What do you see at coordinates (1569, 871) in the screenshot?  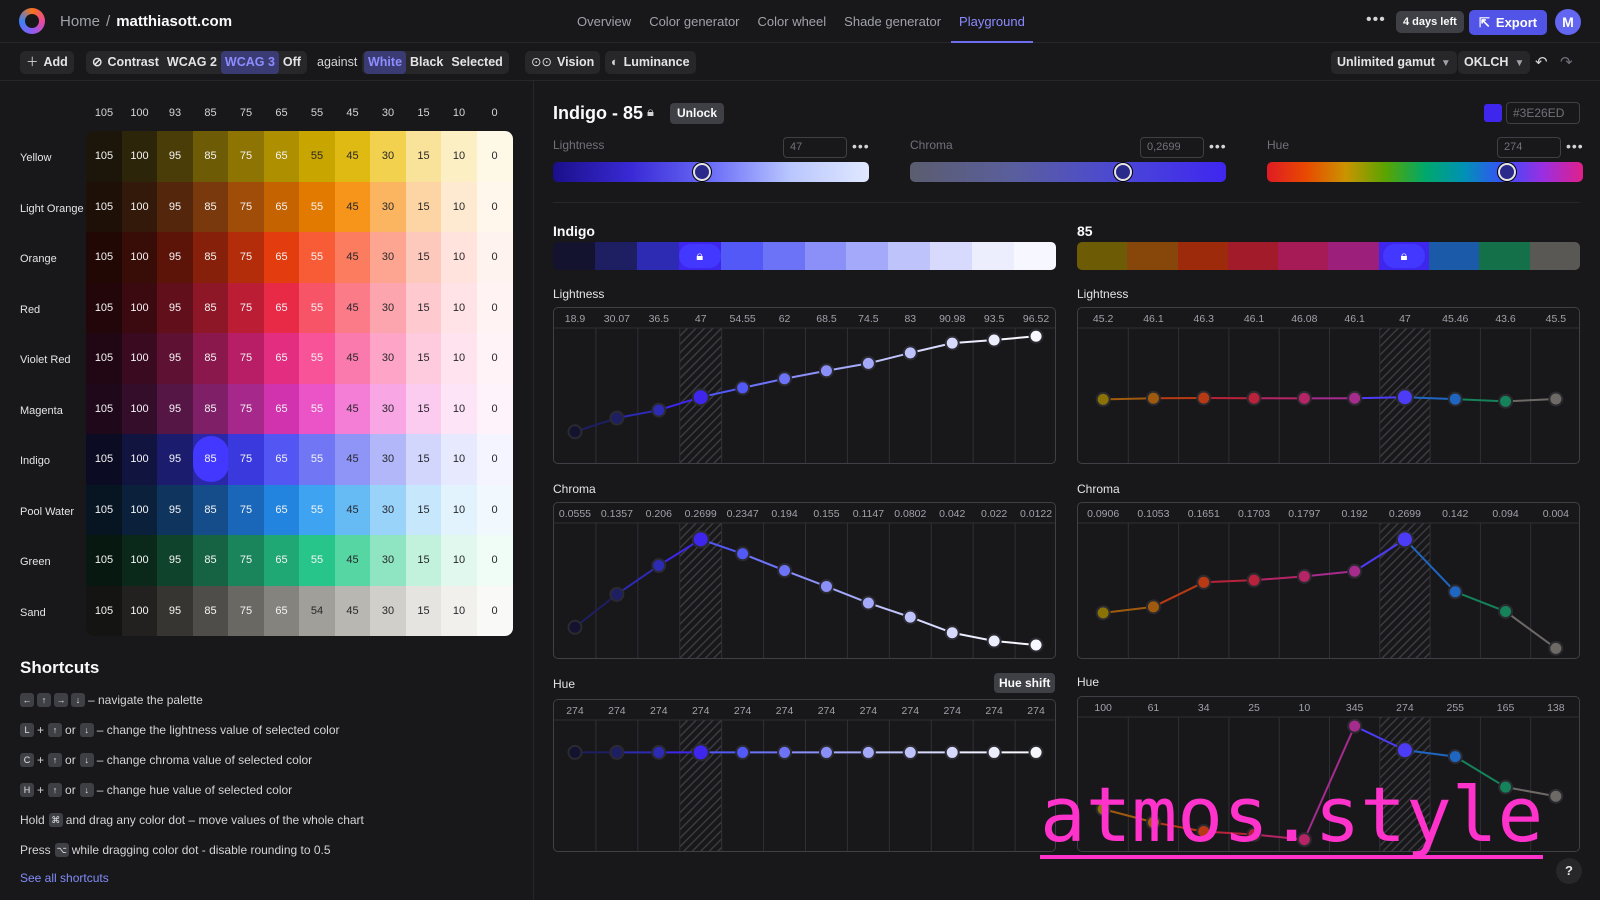 I see `help-button: ?` at bounding box center [1569, 871].